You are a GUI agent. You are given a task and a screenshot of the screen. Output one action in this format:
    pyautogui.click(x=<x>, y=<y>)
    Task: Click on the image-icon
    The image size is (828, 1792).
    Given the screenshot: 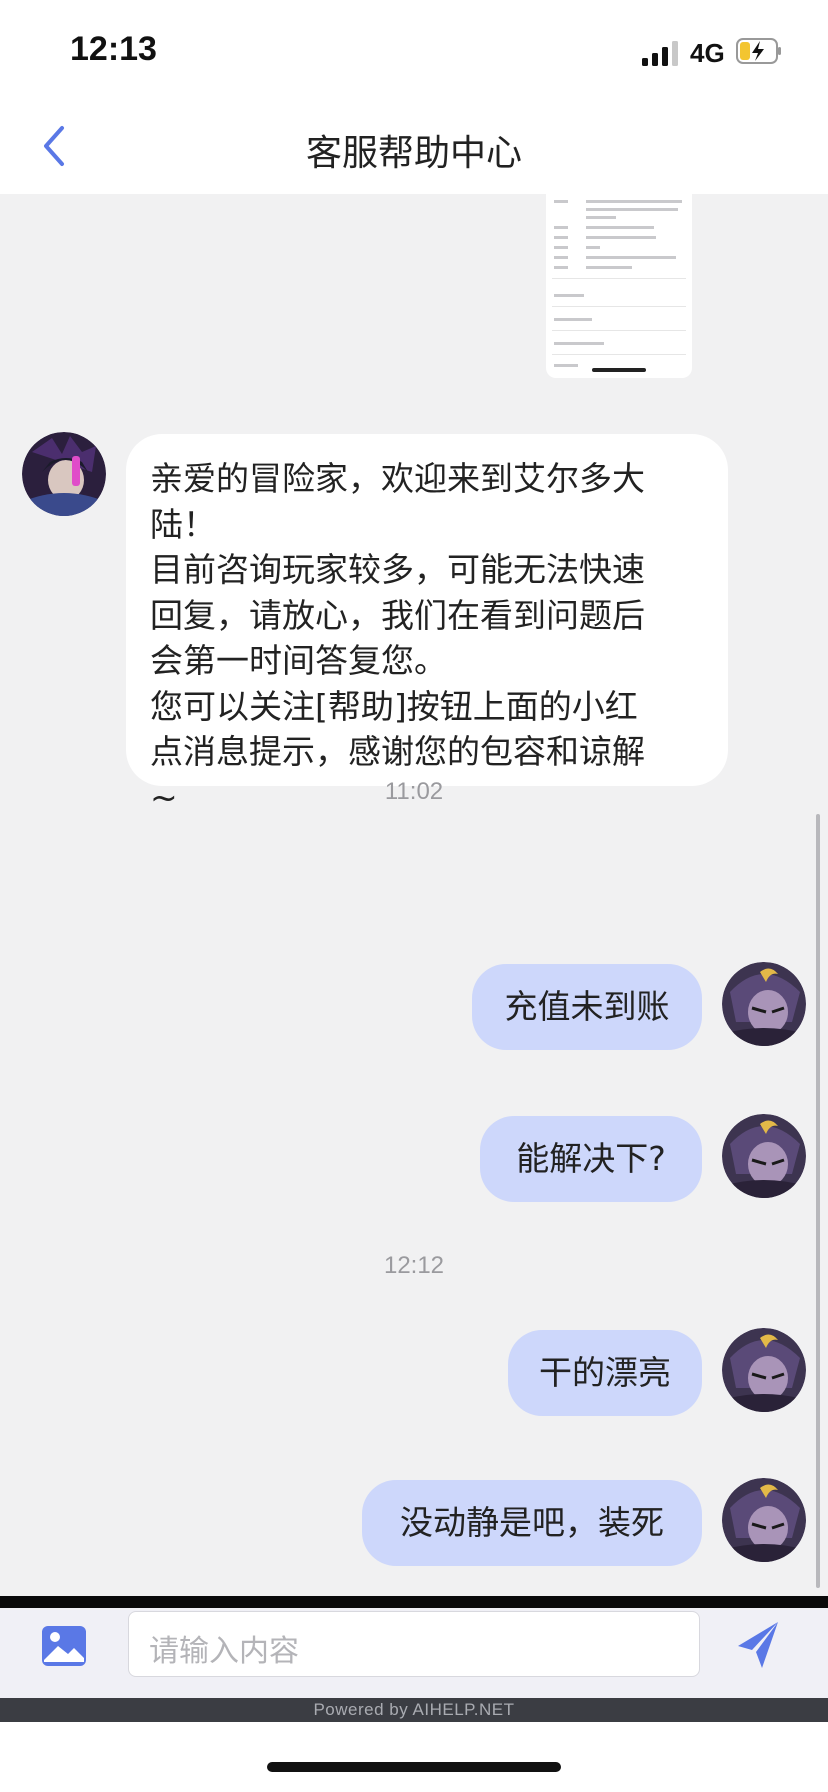 What is the action you would take?
    pyautogui.click(x=64, y=1646)
    